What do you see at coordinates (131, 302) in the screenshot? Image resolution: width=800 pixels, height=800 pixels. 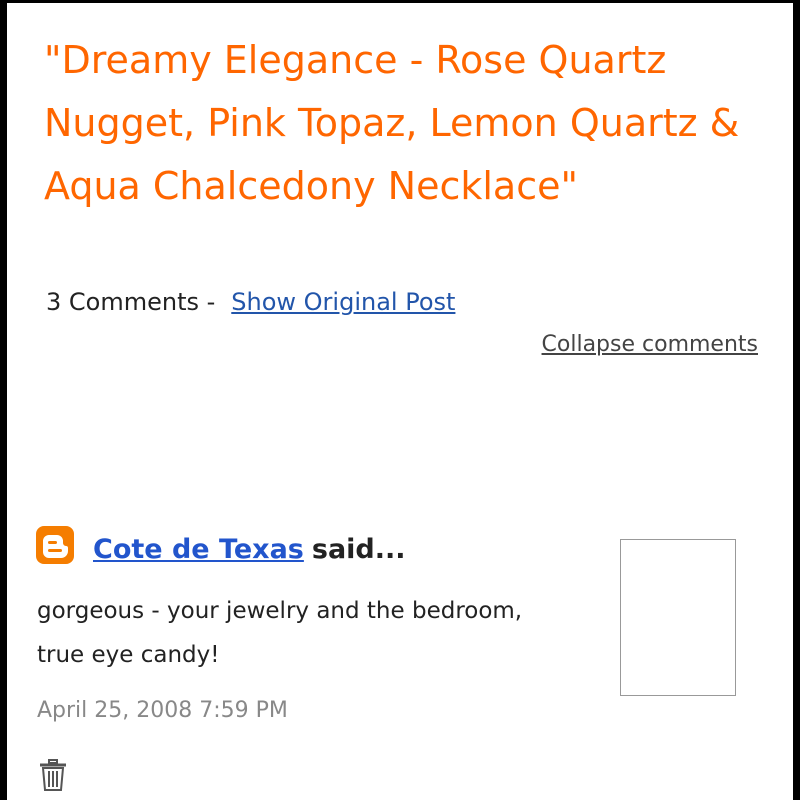 I see `comment-count: 3 Comments -` at bounding box center [131, 302].